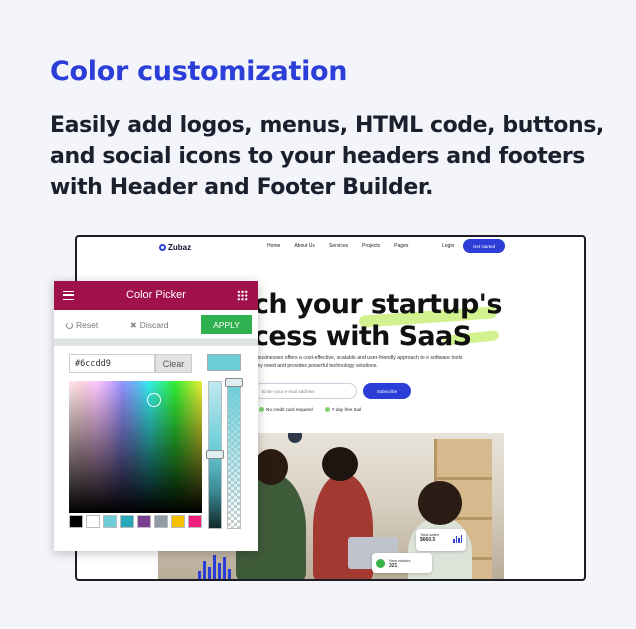 The image size is (636, 629). What do you see at coordinates (215, 454) in the screenshot?
I see `hue-slider-handle` at bounding box center [215, 454].